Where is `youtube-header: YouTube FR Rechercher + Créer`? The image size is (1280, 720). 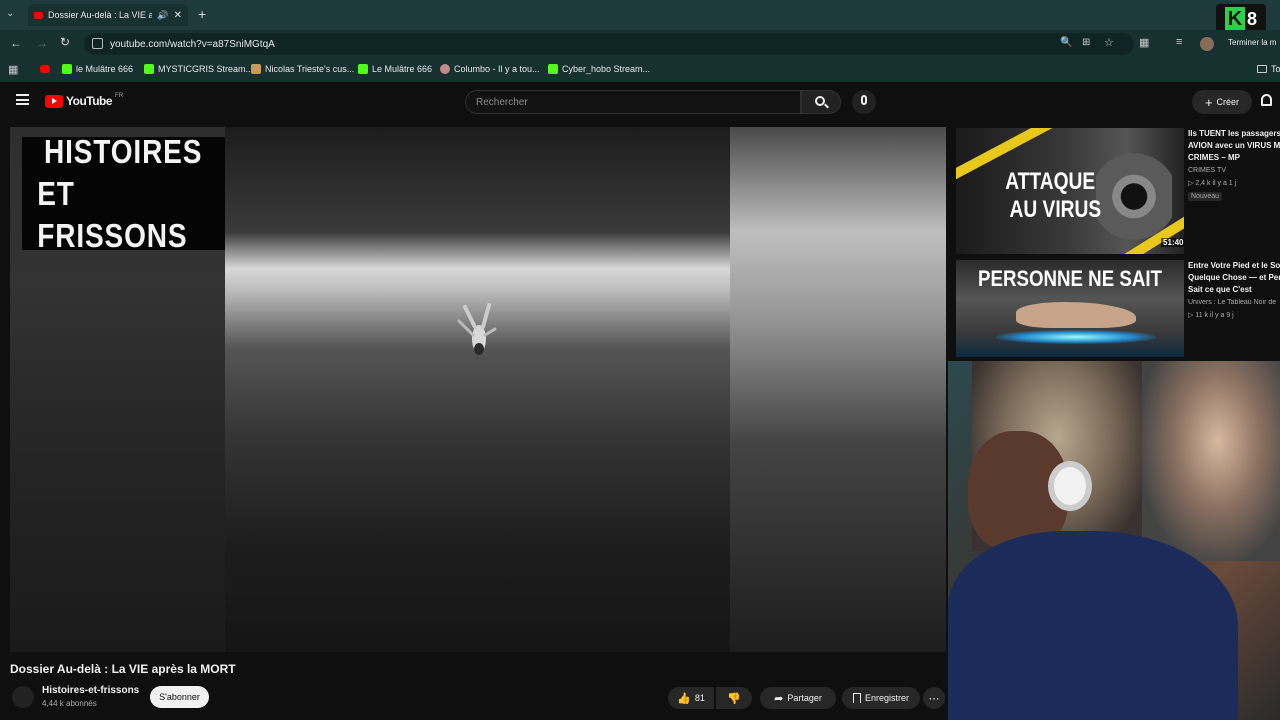
youtube-header: YouTube FR Rechercher + Créer is located at coordinates (640, 102).